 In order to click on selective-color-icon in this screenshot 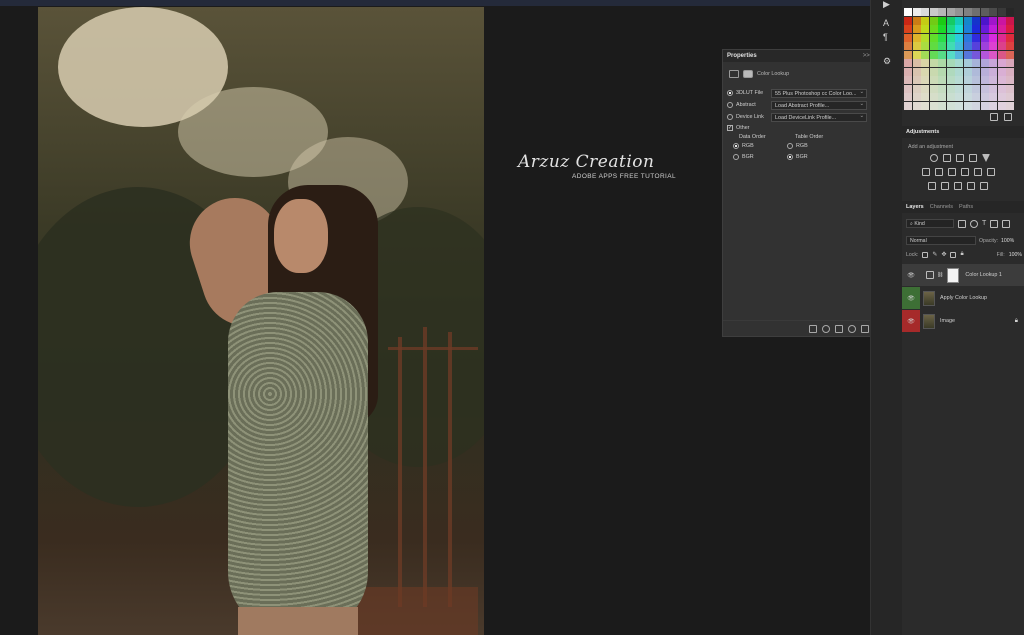, I will do `click(984, 186)`.